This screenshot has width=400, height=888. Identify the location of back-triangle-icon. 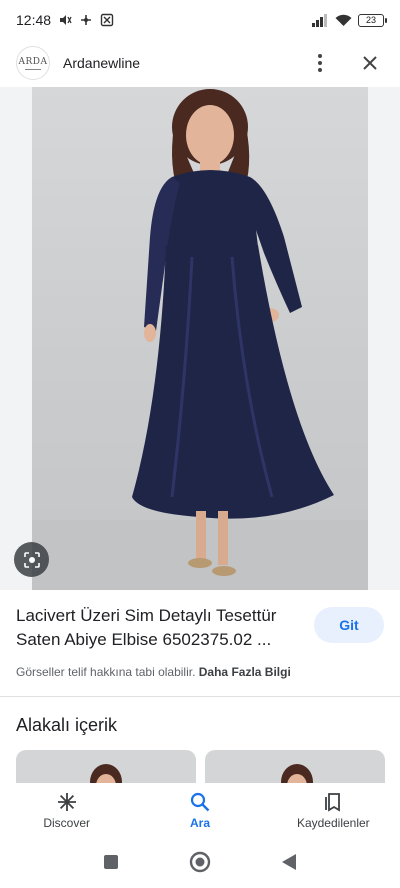
(289, 861).